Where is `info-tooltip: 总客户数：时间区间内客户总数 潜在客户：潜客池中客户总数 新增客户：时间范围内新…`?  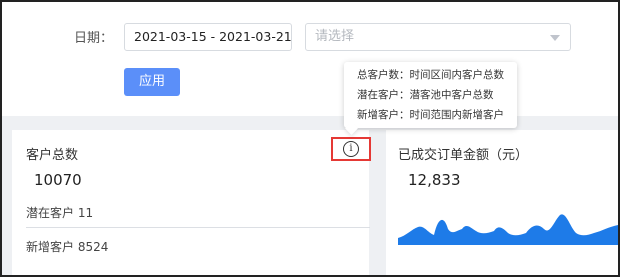 info-tooltip: 总客户数：时间区间内客户总数 潜在客户：潜客池中客户总数 新增客户：时间范围内新… is located at coordinates (430, 98).